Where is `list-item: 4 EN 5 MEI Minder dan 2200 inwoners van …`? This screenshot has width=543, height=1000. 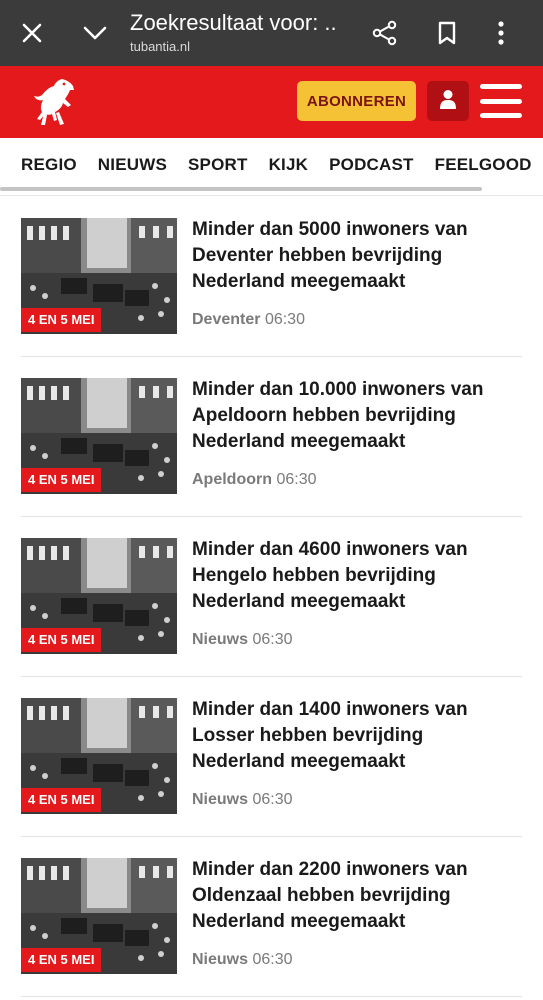
list-item: 4 EN 5 MEI Minder dan 2200 inwoners van … is located at coordinates (271, 917).